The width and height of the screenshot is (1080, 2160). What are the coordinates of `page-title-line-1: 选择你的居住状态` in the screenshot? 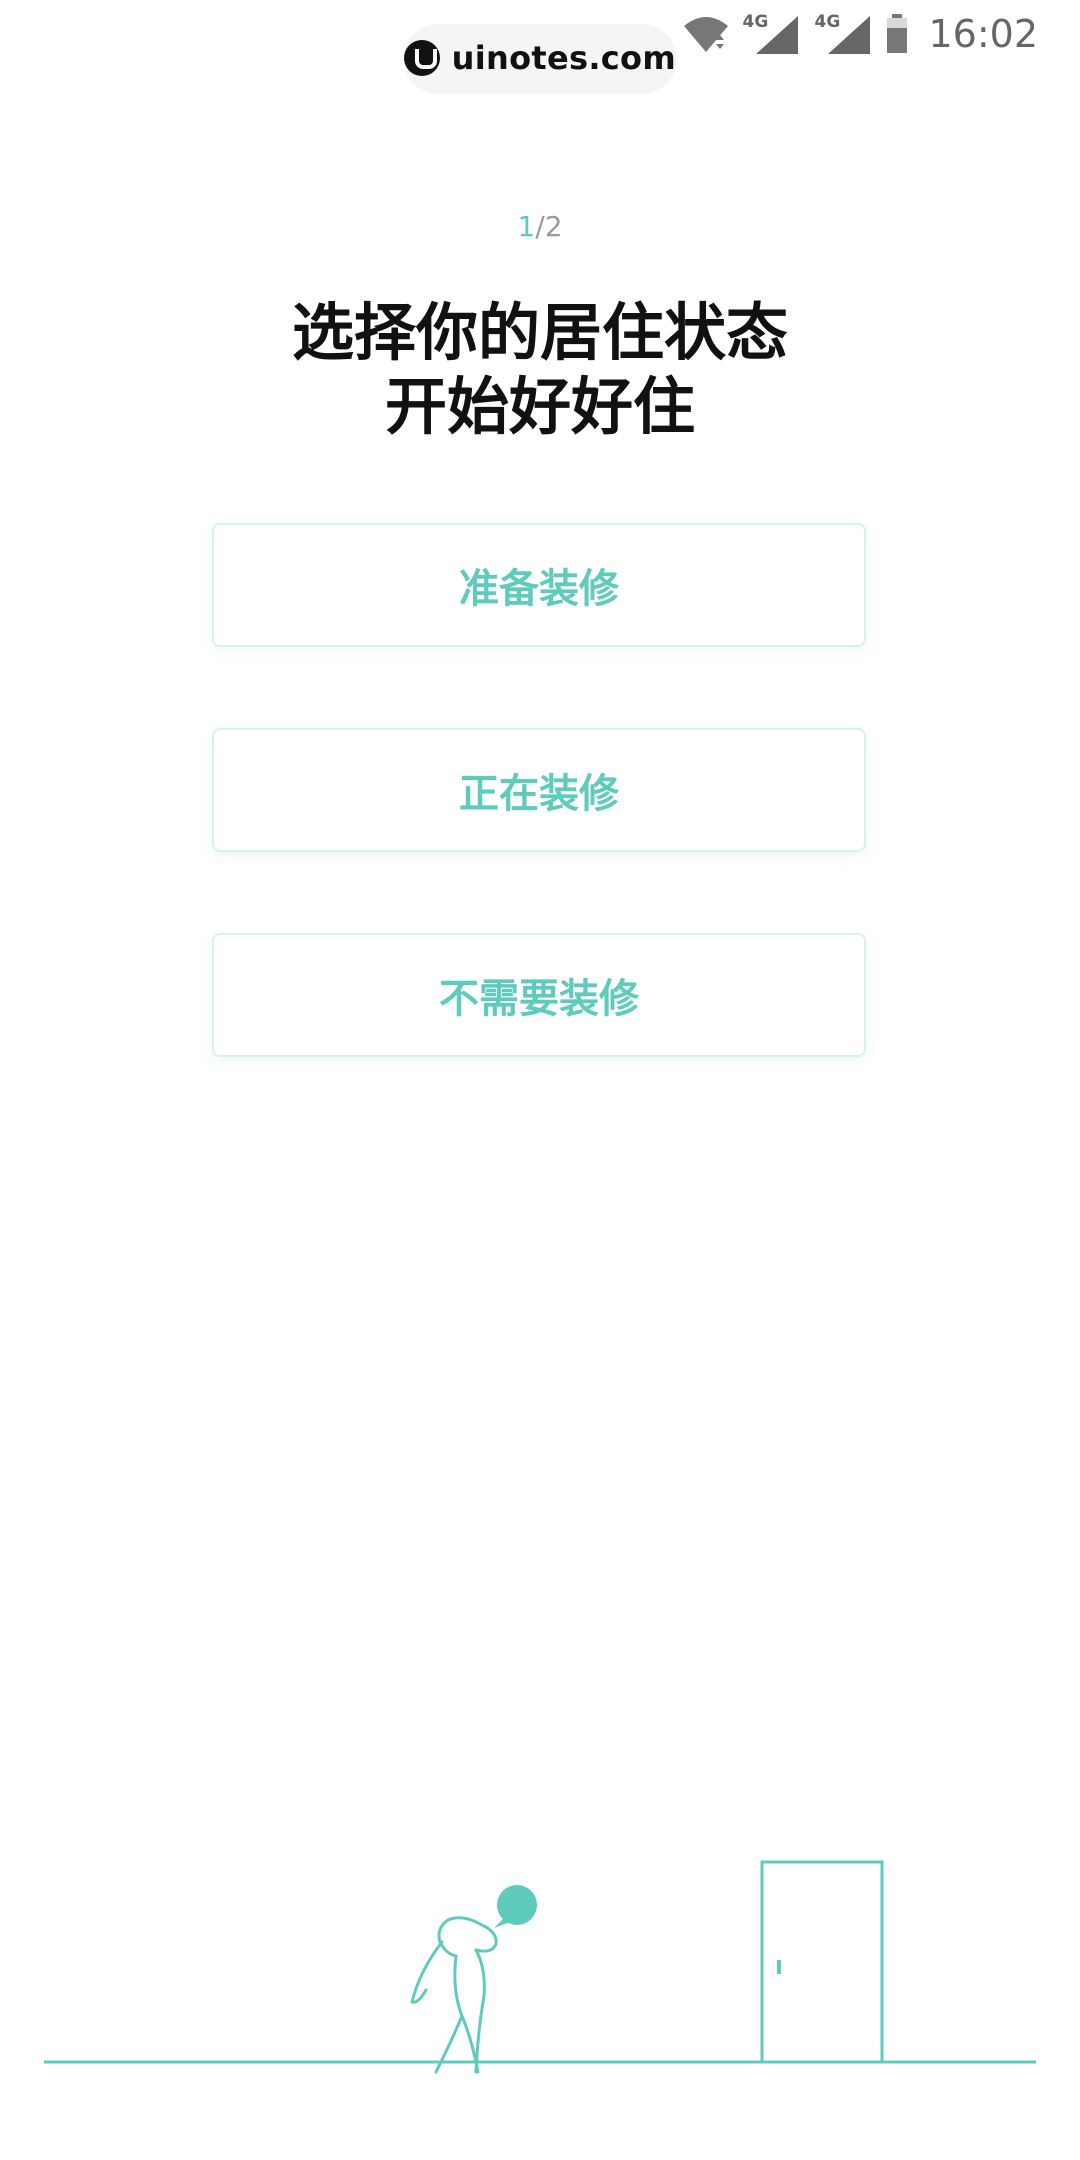 It's located at (539, 332).